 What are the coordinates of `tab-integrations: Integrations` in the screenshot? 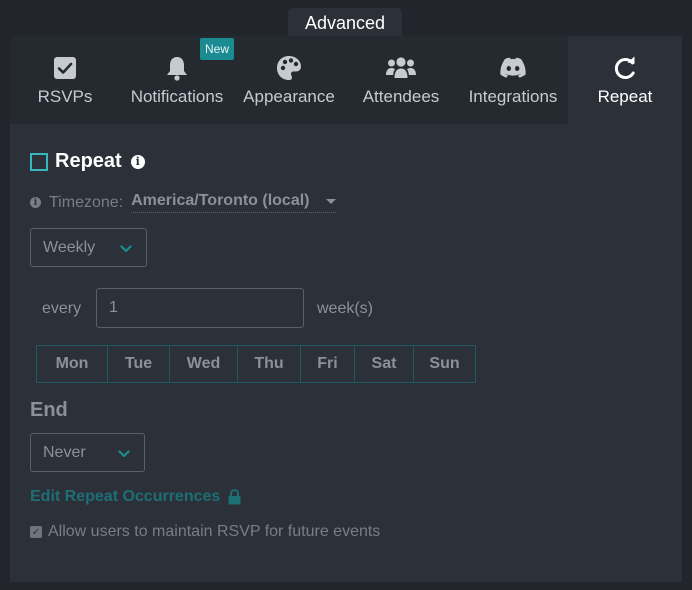 It's located at (513, 80).